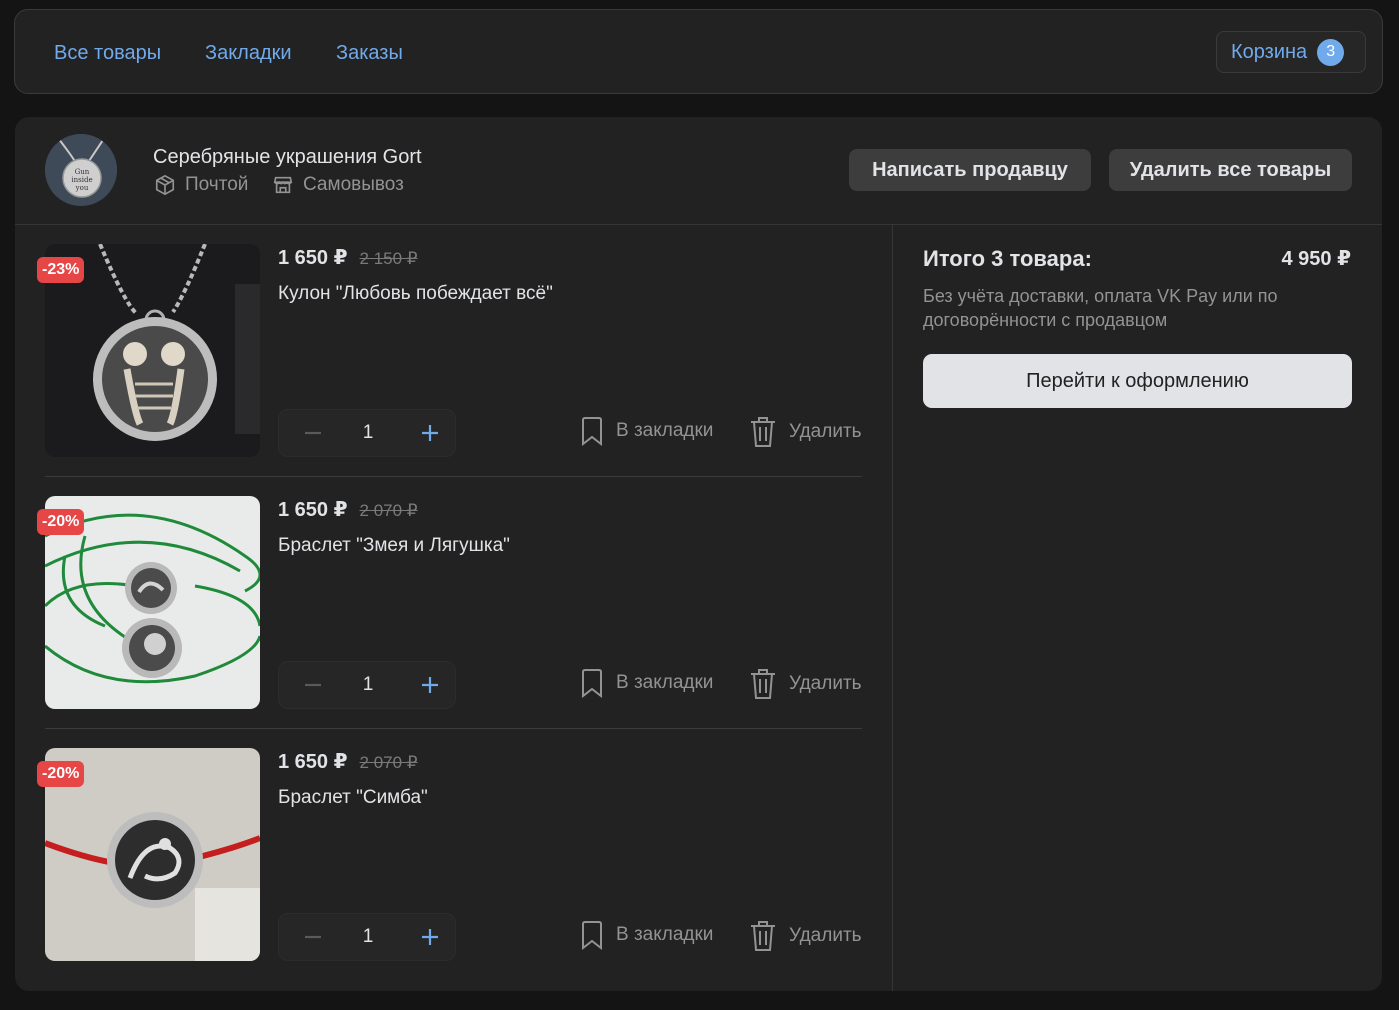 The image size is (1399, 1010). I want to click on price-block: 1 650 ₽ 2 150 ₽, so click(348, 257).